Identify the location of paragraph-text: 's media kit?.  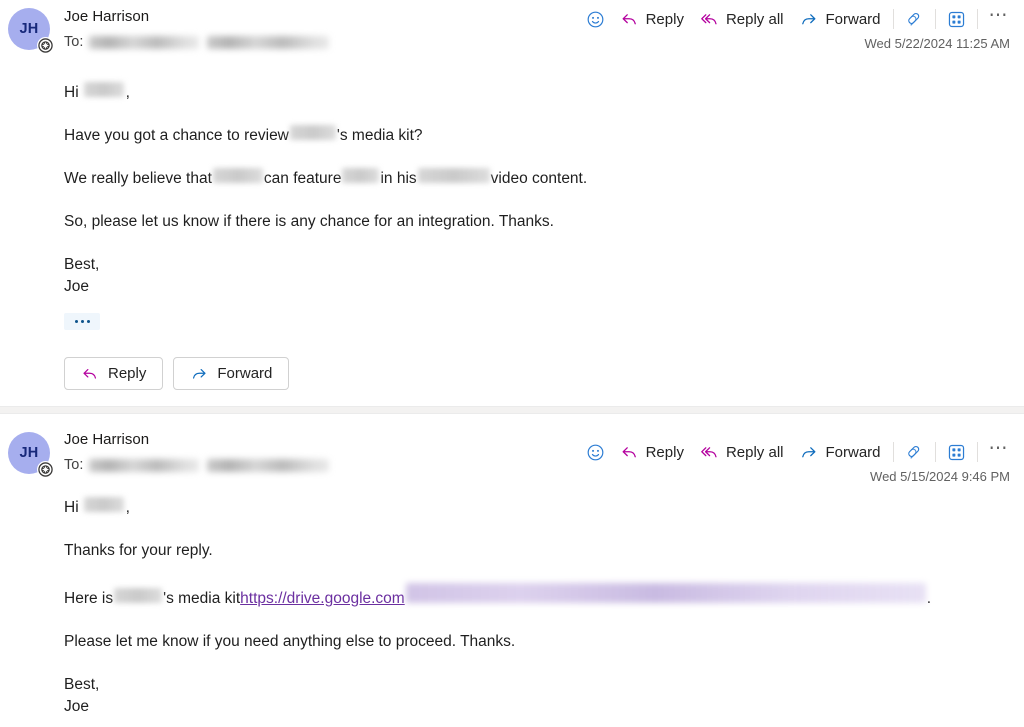
(379, 135).